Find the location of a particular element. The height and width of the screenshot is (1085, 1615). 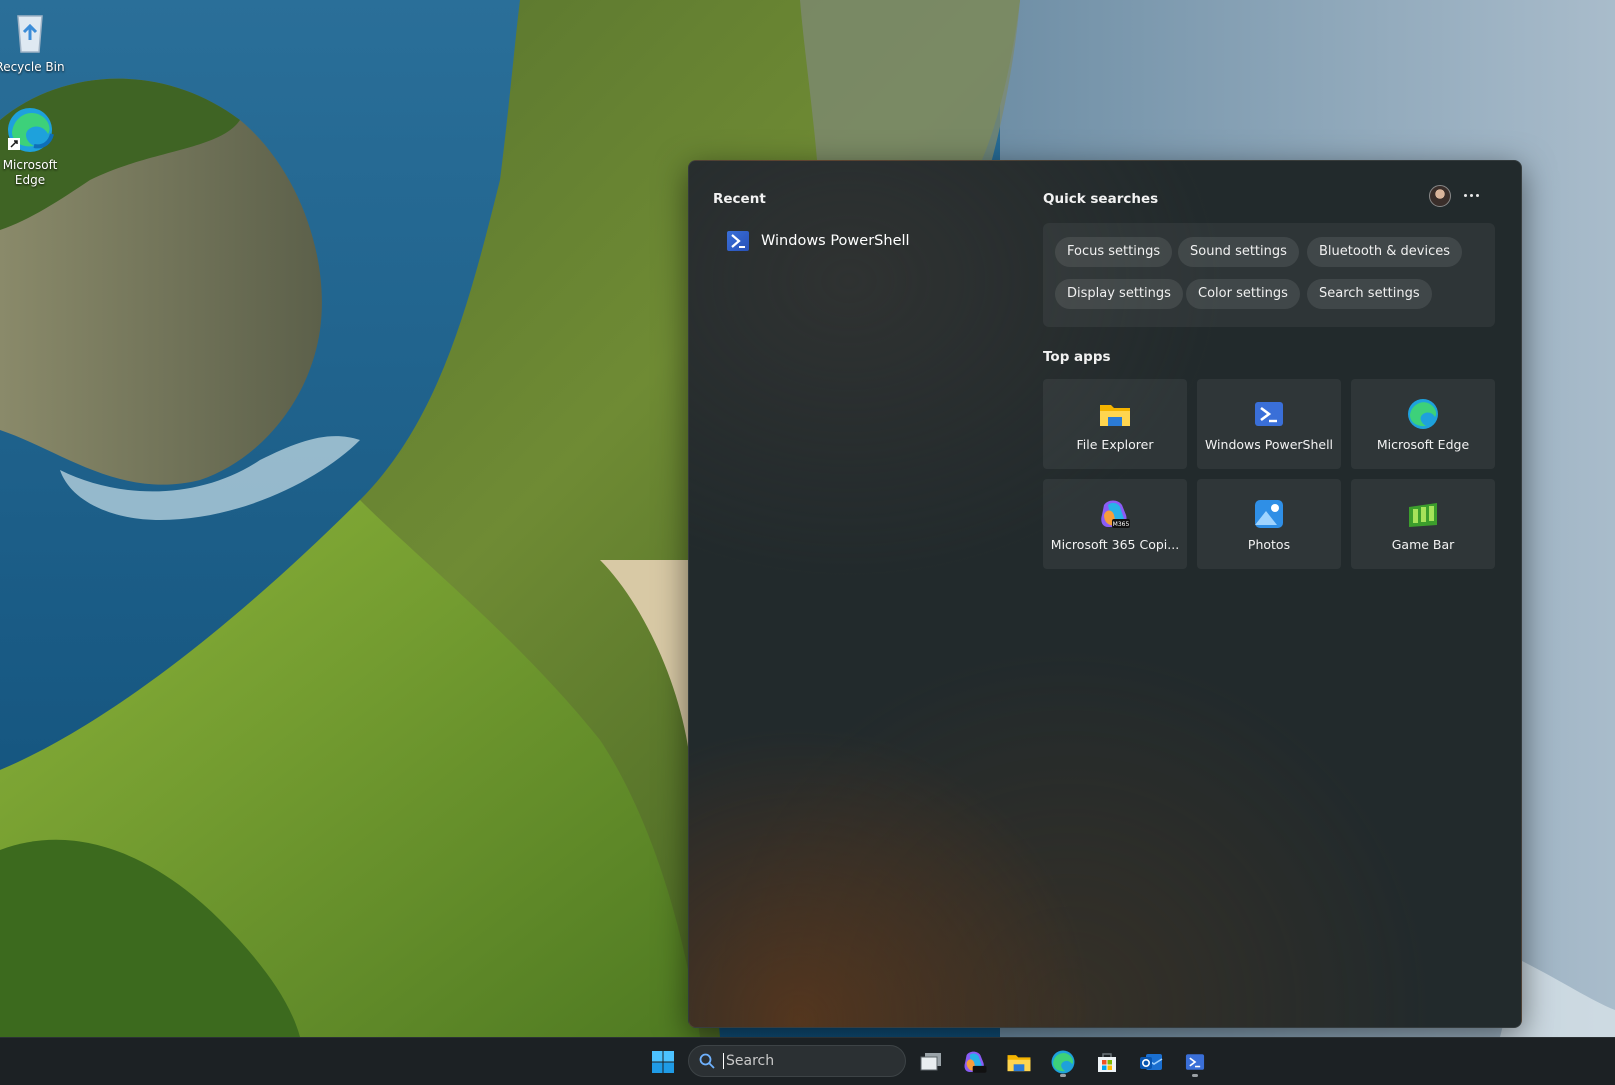

tile-label: Photos is located at coordinates (1269, 544).